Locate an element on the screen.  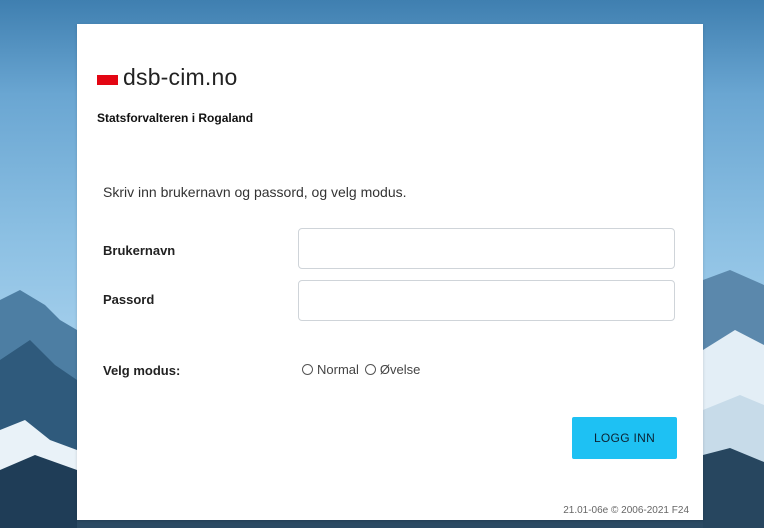
mode-option-label: Øvelse is located at coordinates (400, 369).